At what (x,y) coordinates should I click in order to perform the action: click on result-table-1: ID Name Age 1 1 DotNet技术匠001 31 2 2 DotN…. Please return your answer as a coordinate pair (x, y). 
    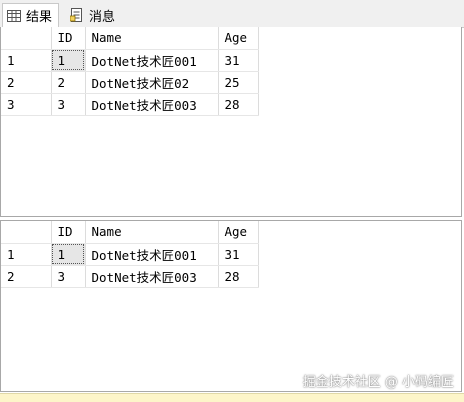
    Looking at the image, I should click on (130, 71).